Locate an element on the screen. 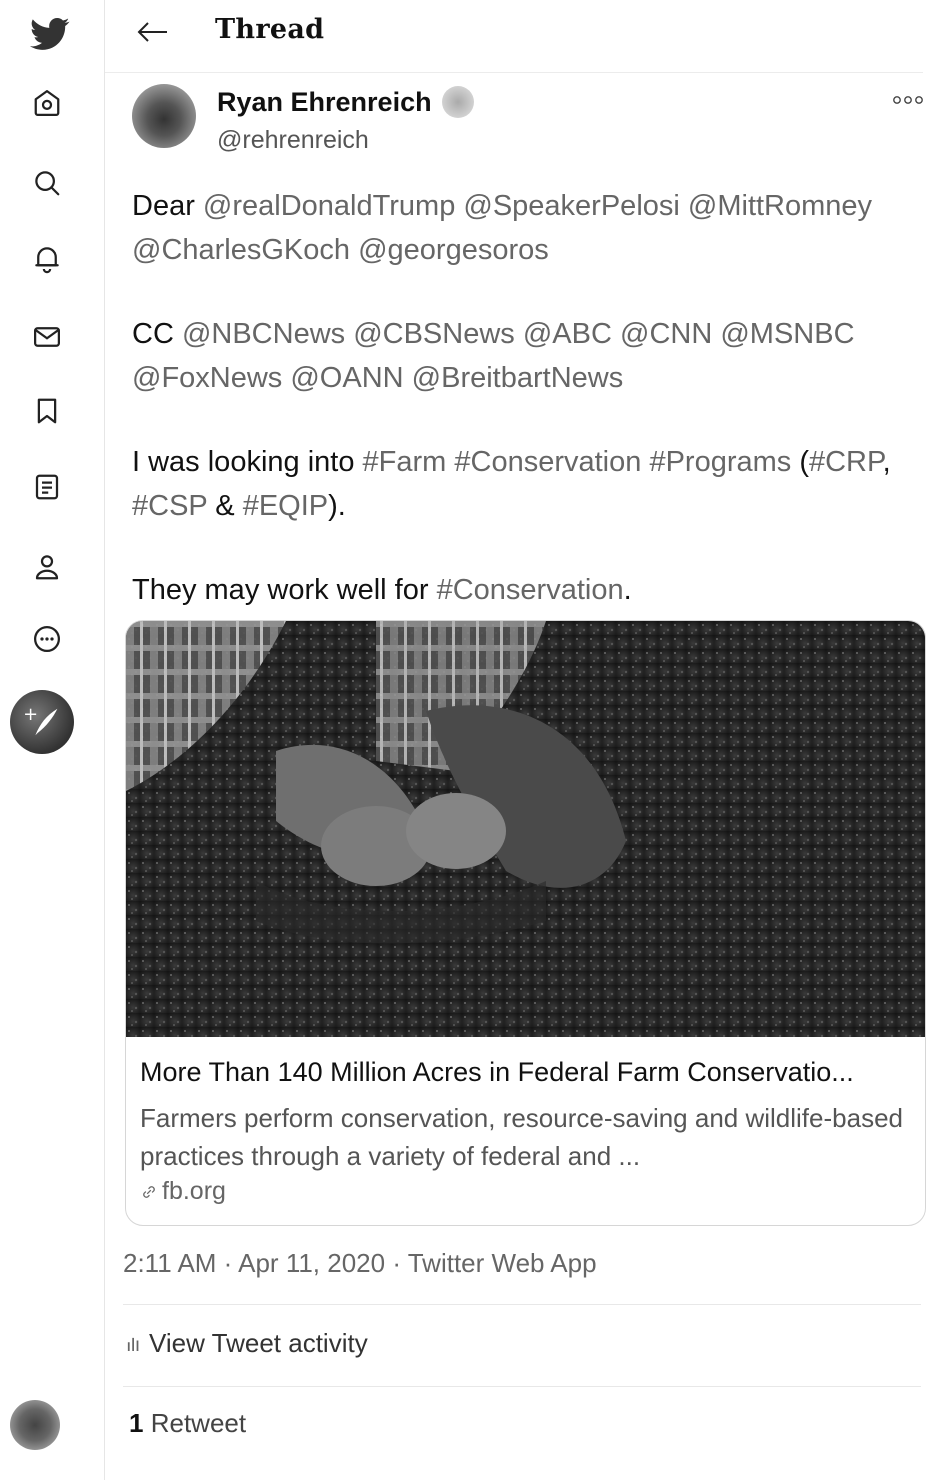  tweet-text-run: & is located at coordinates (225, 506).